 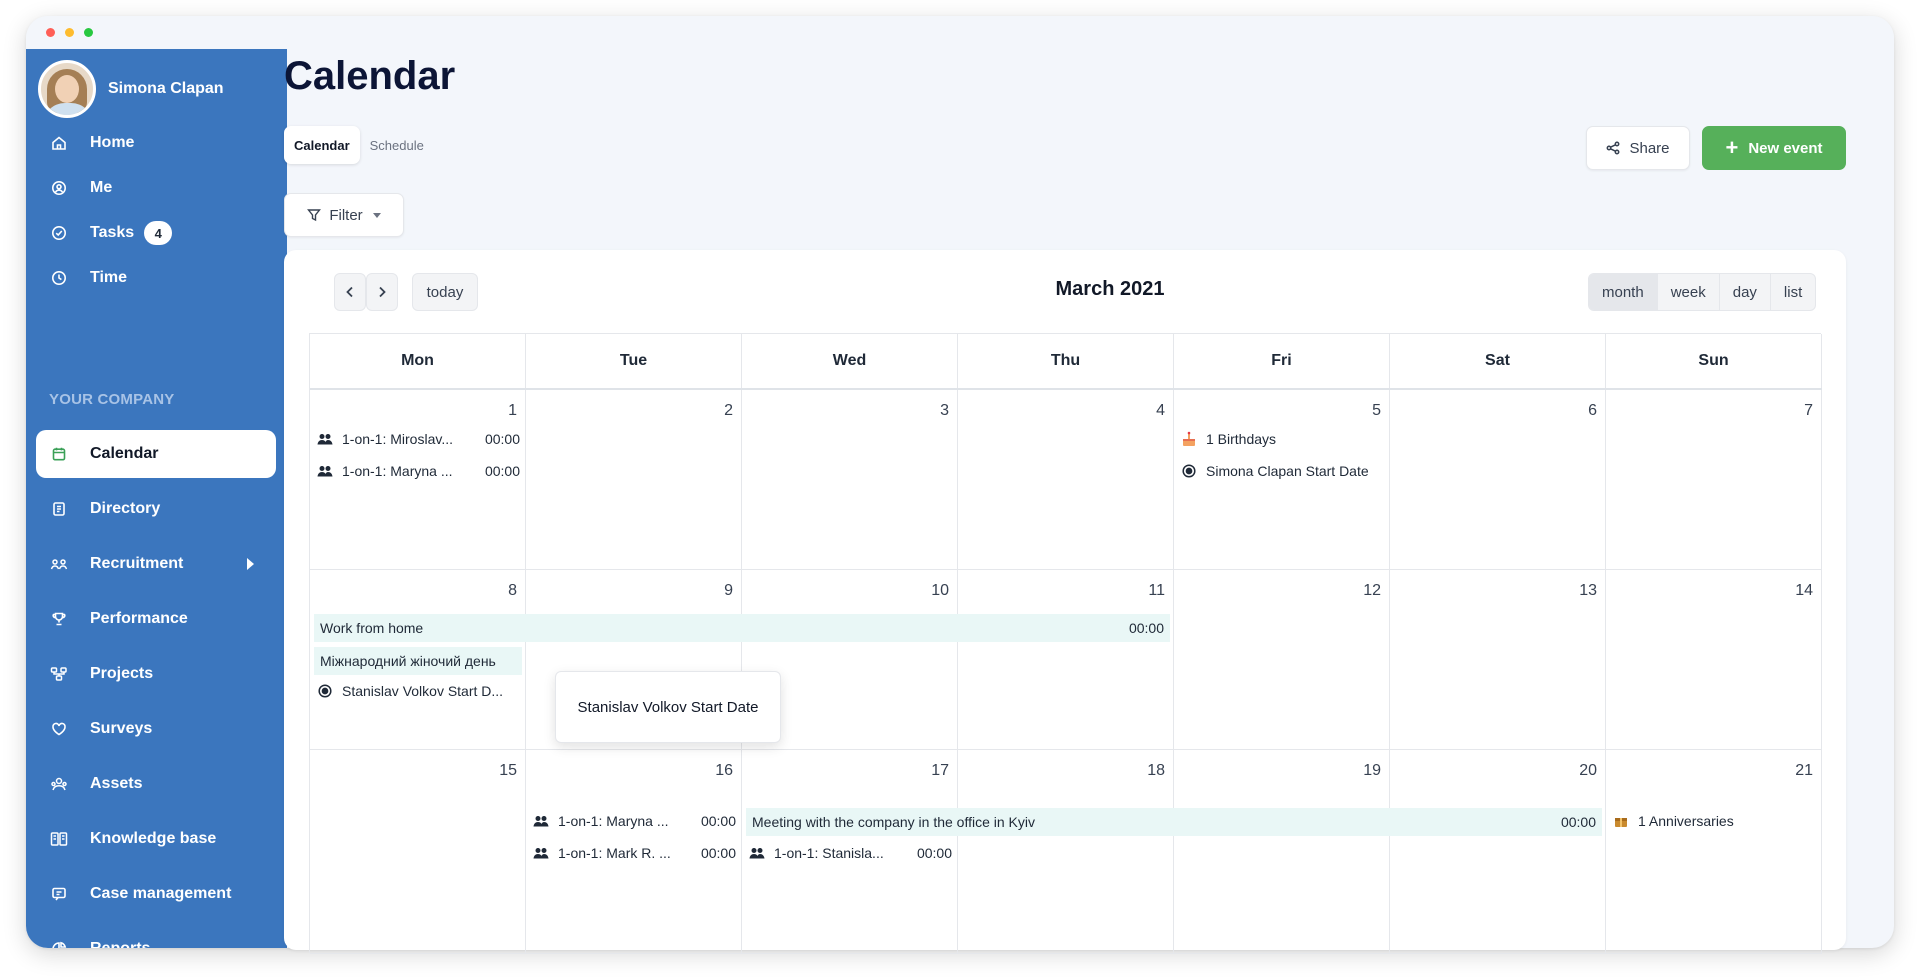 What do you see at coordinates (1623, 292) in the screenshot?
I see `view-month-button: month` at bounding box center [1623, 292].